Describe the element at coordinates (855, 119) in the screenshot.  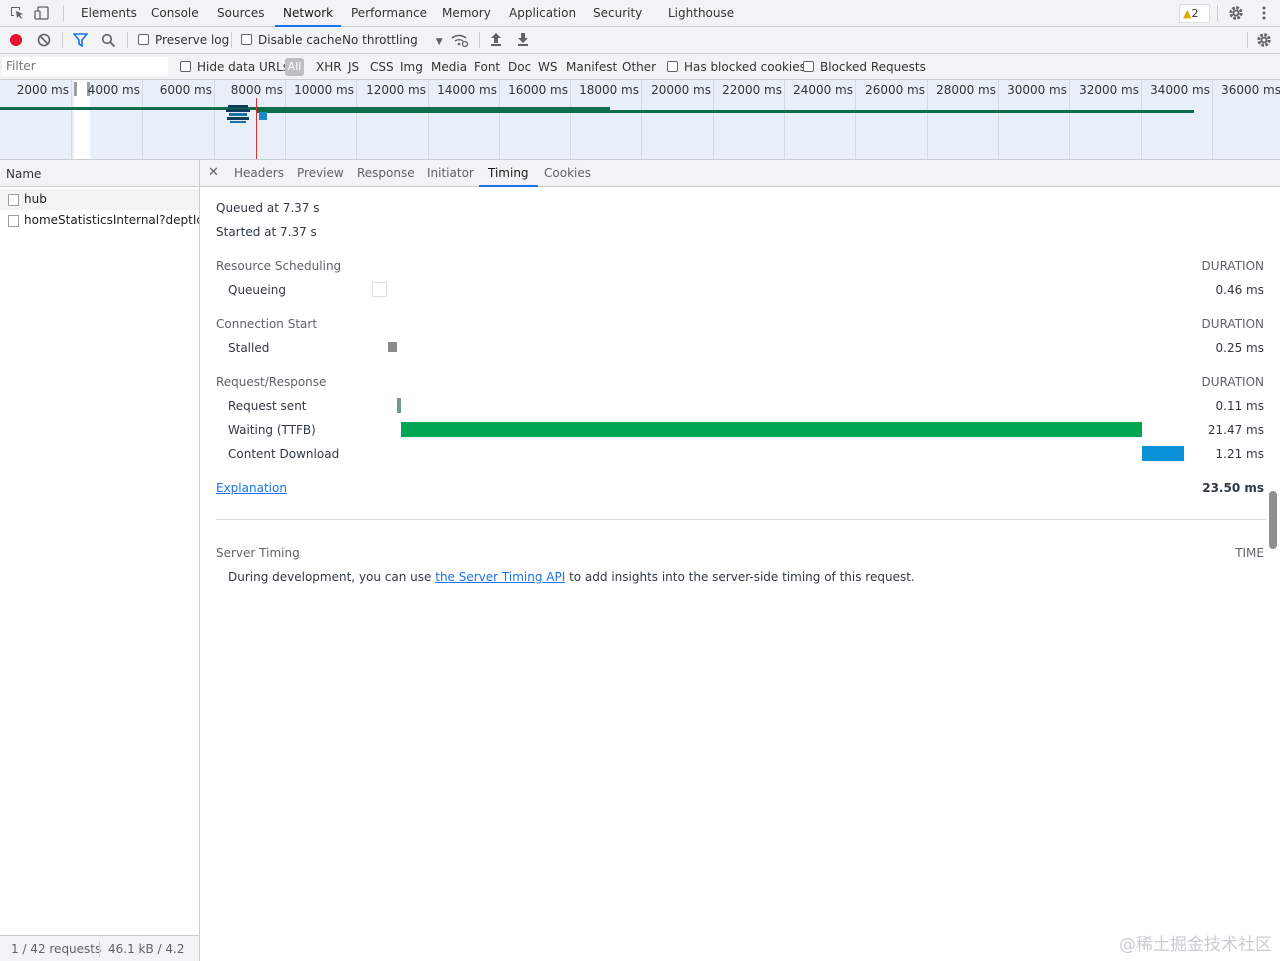
I see `overview-gridline` at that location.